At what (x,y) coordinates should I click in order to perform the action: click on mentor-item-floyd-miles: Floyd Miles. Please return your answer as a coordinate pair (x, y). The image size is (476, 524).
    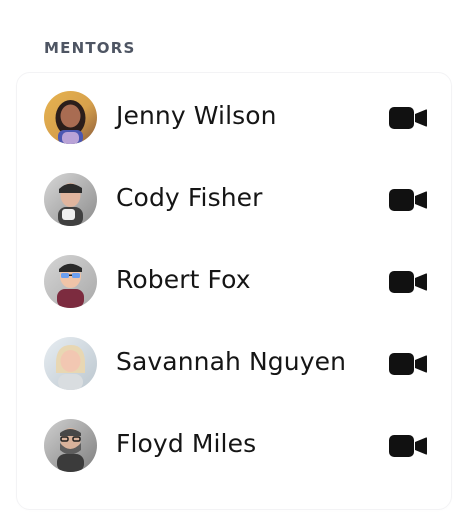
    Looking at the image, I should click on (238, 447).